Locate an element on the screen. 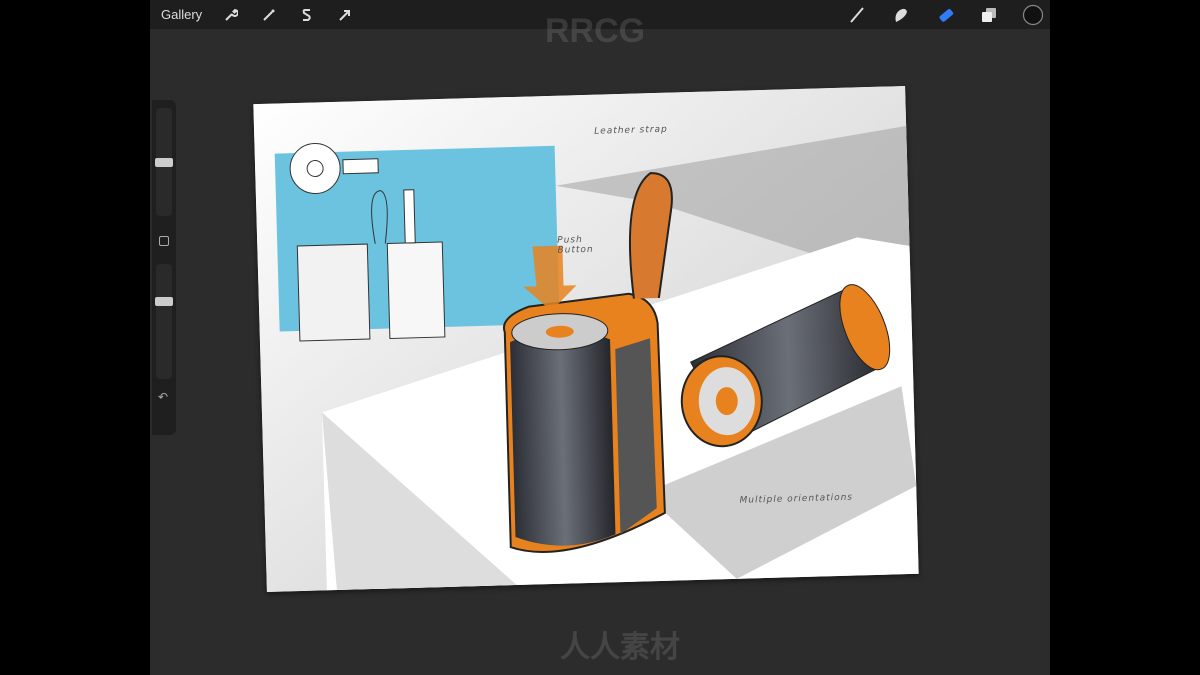  annotation-leather-strap: Leather strap is located at coordinates (631, 130).